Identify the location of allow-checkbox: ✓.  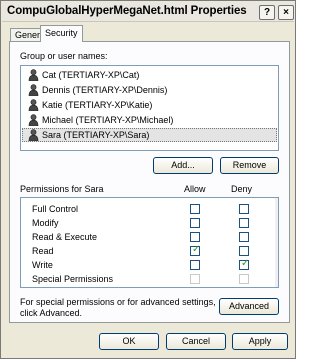
(195, 250).